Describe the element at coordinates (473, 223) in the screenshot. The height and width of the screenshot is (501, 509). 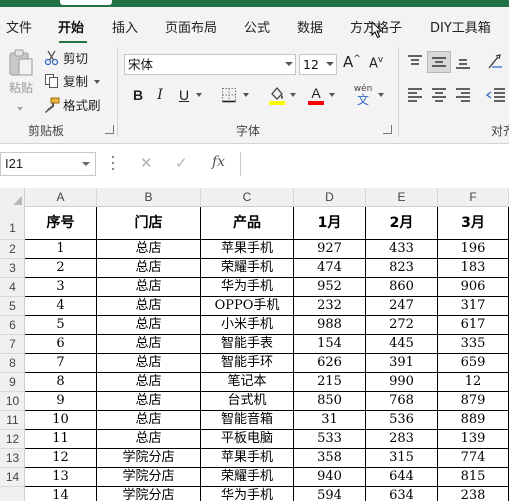
I see `header-cell-mar: 3月` at that location.